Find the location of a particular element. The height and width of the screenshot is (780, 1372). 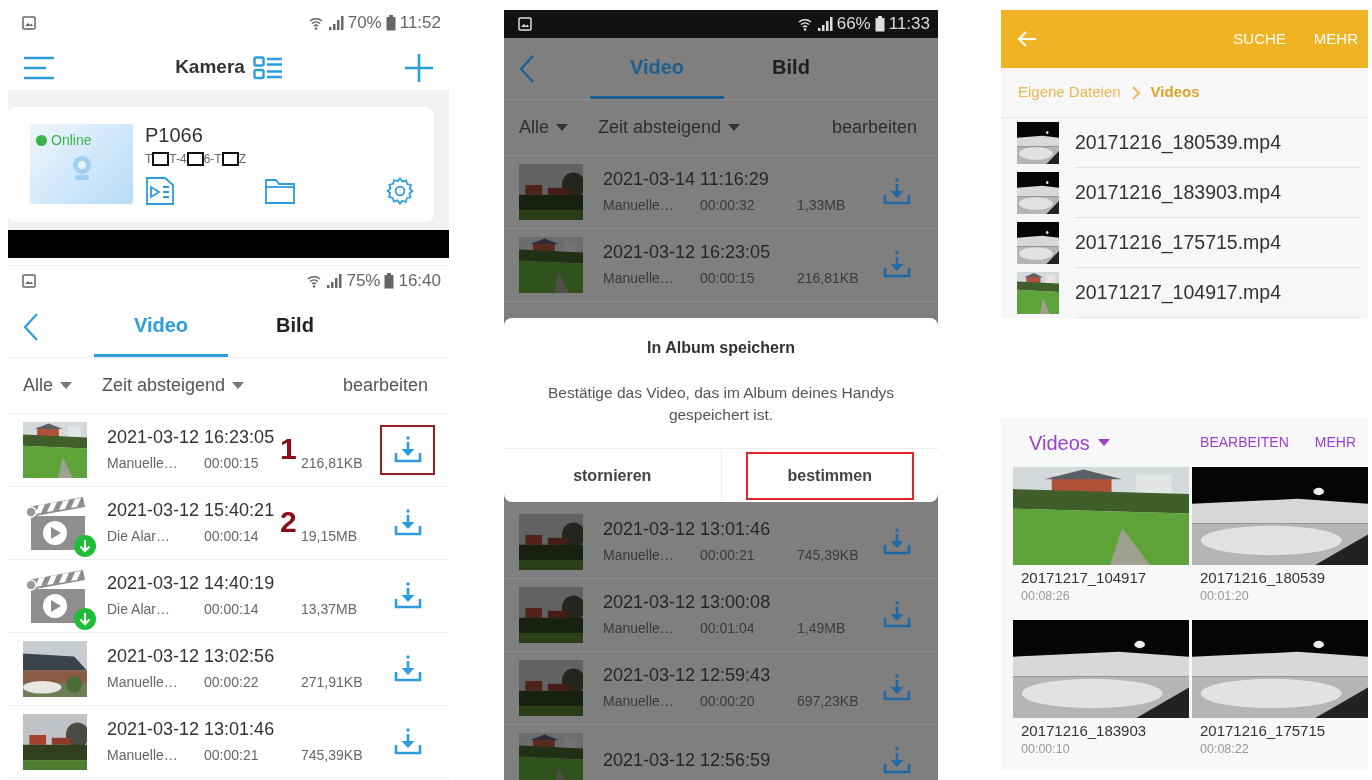

video-date: 2021-03-14 11:16:29 is located at coordinates (686, 180).